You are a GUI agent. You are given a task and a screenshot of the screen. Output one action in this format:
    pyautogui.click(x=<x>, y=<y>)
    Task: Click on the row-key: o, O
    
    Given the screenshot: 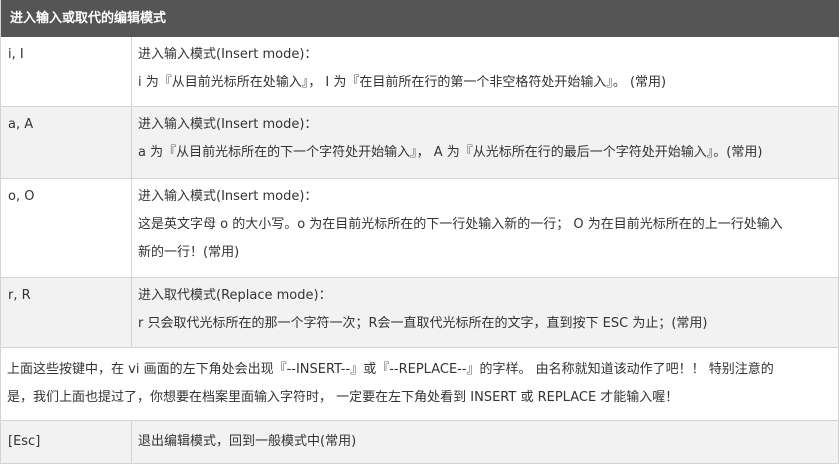 What is the action you would take?
    pyautogui.click(x=66, y=228)
    